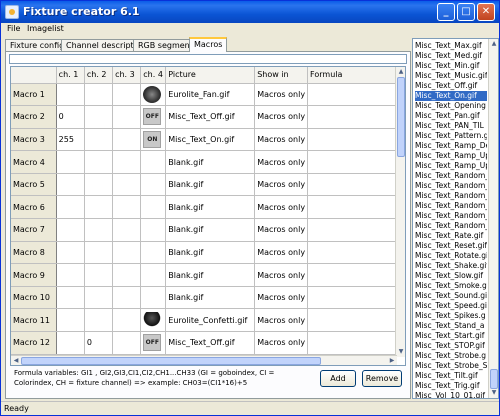  I want to click on close-button: ✕, so click(486, 12).